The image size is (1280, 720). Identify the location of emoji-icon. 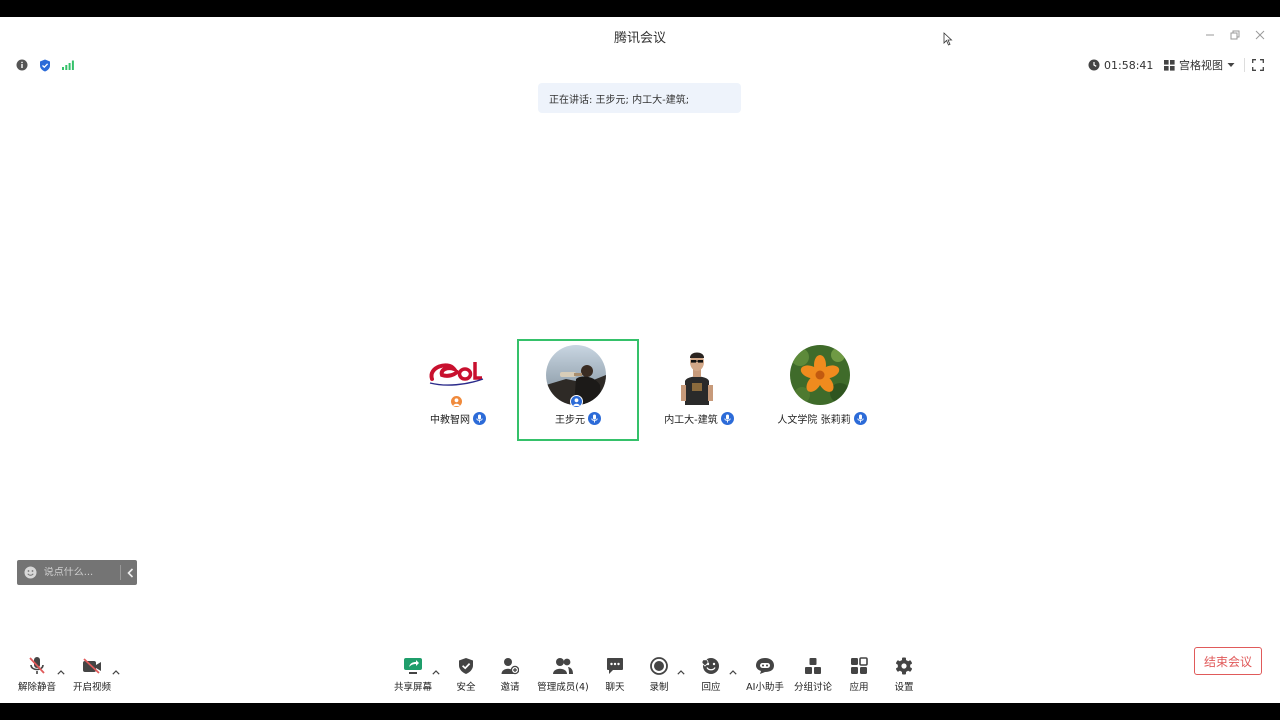
(30, 572).